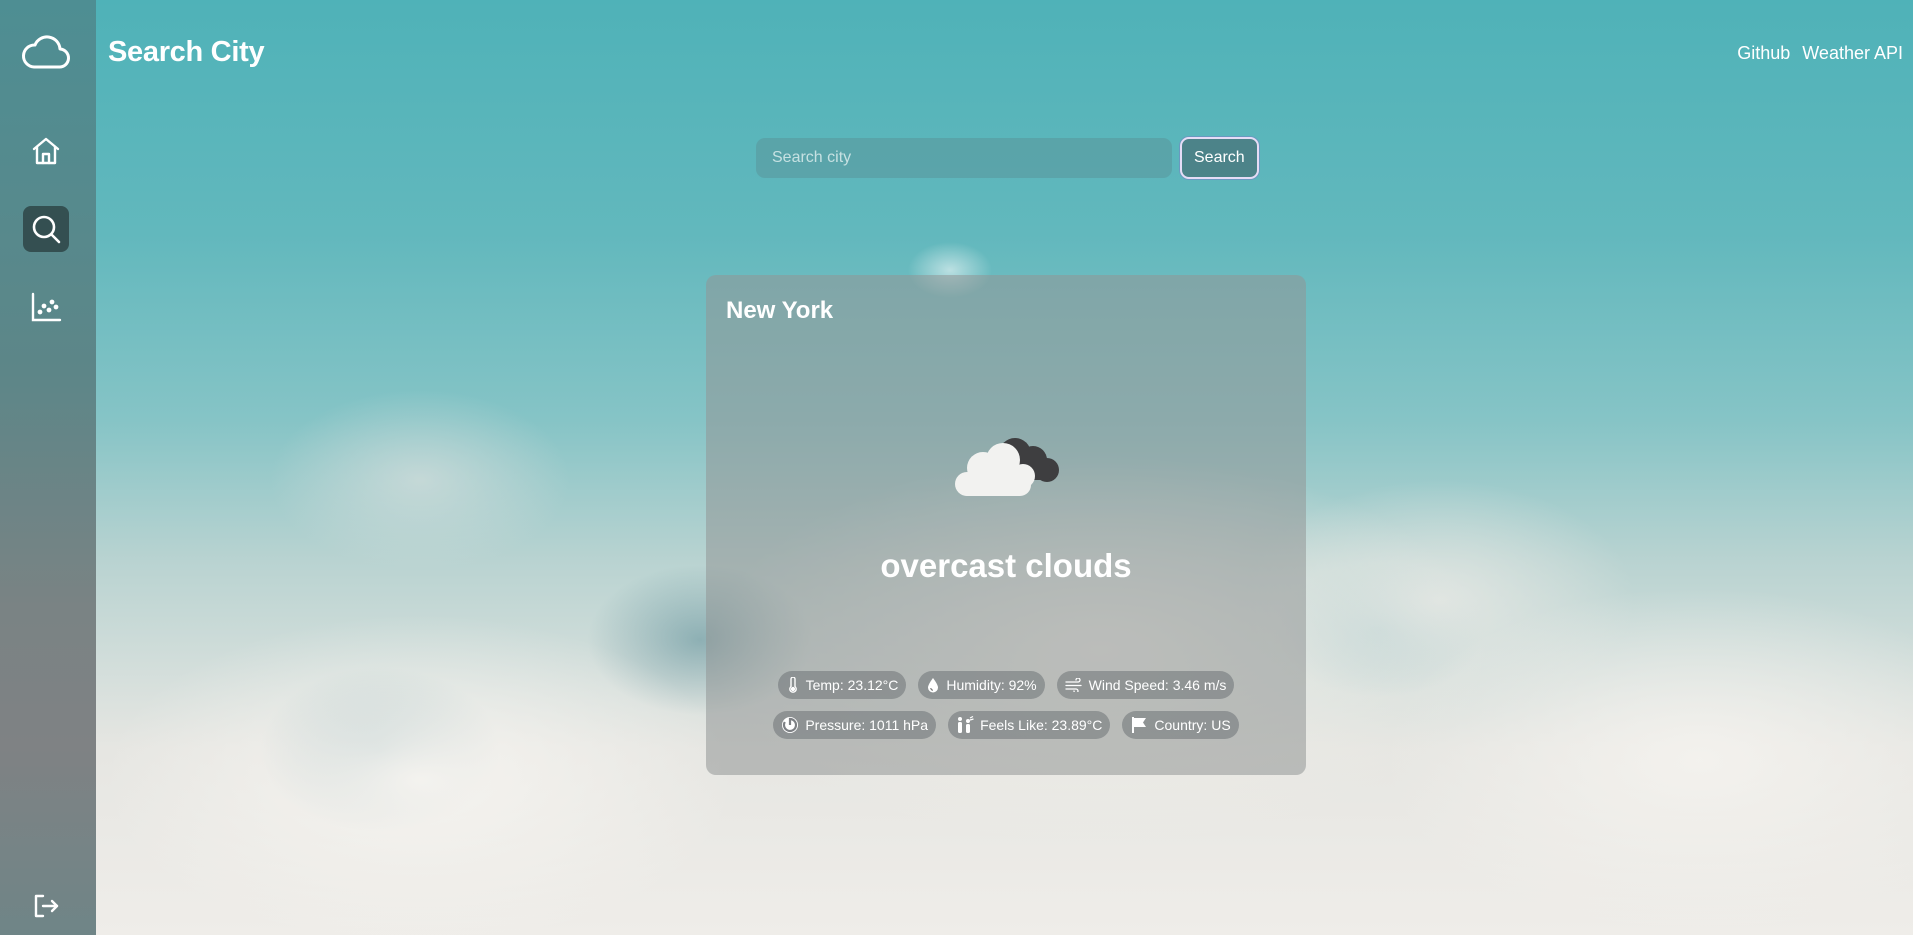 The image size is (1913, 935). I want to click on sidebar, so click(48, 467).